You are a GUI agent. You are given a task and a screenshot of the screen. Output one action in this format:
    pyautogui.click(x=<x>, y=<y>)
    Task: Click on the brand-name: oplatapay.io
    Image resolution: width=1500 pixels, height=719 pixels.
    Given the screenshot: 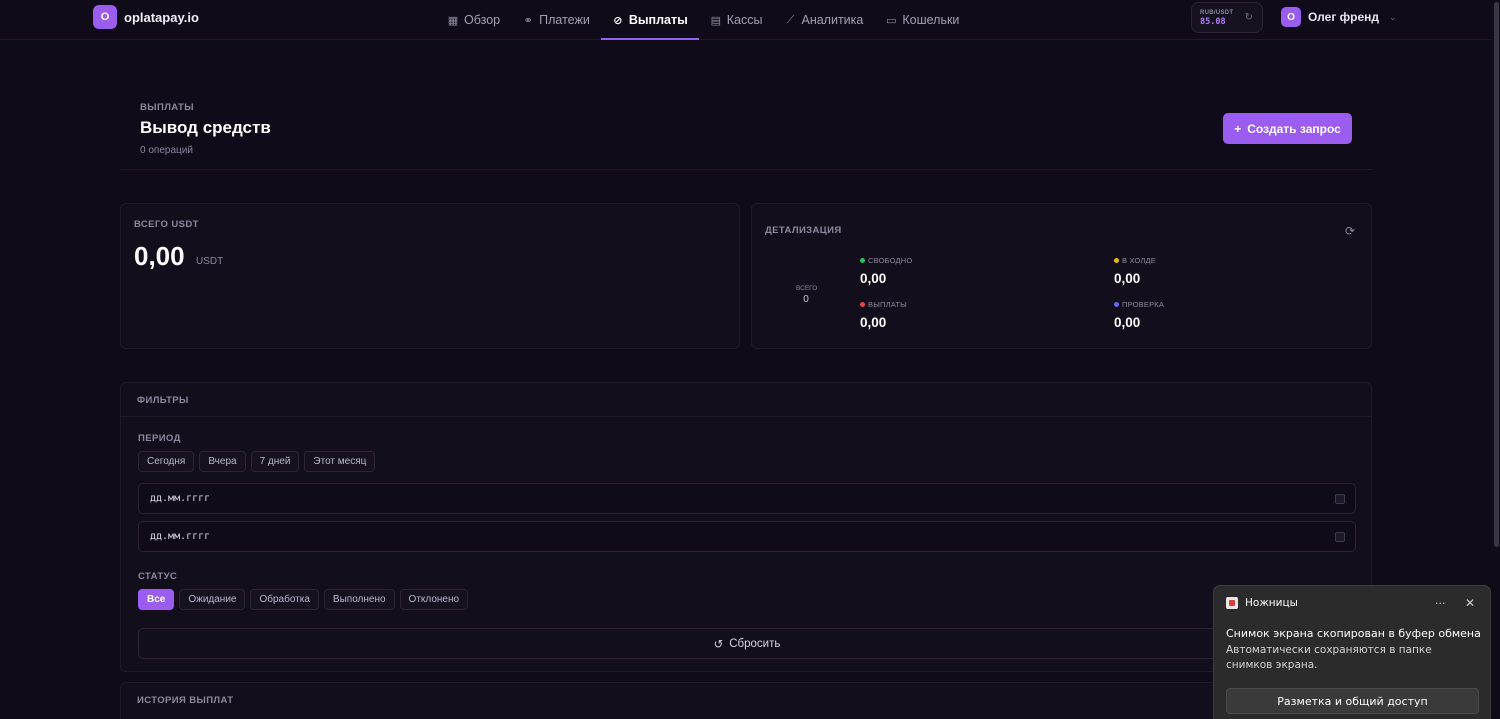 What is the action you would take?
    pyautogui.click(x=161, y=17)
    